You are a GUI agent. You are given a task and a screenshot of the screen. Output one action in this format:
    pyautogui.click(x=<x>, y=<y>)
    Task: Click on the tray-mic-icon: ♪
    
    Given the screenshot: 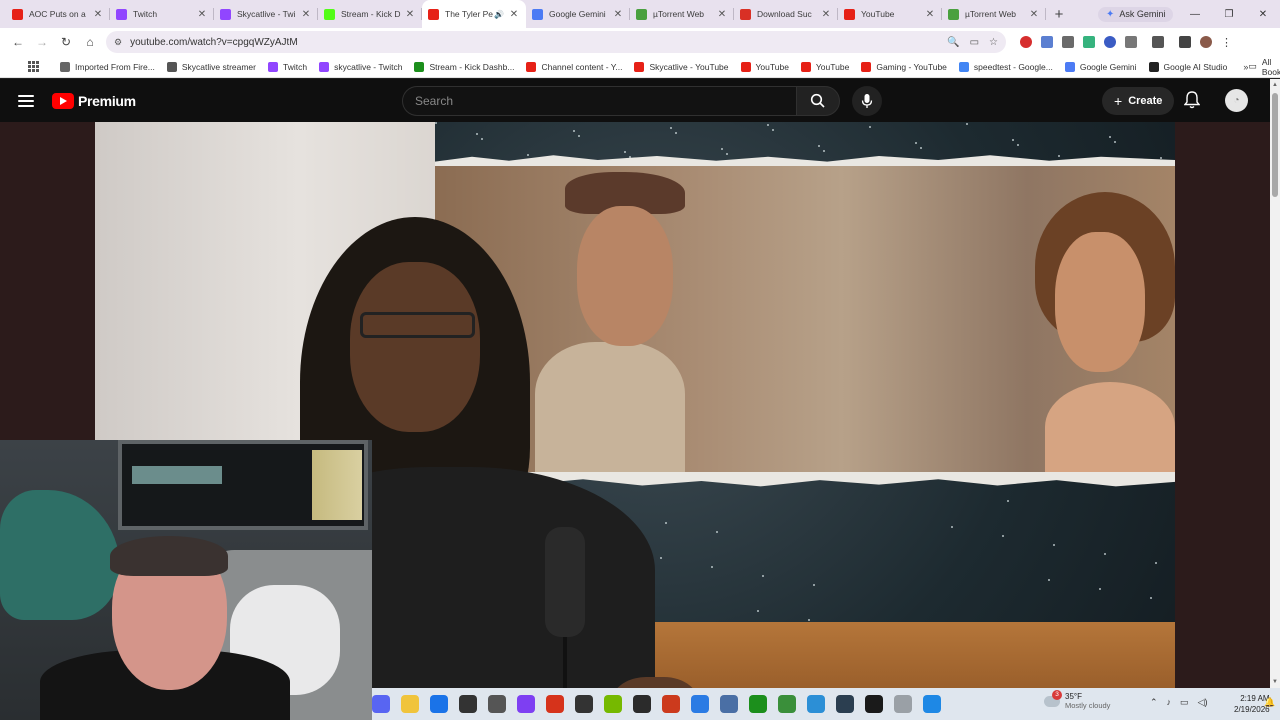 What is the action you would take?
    pyautogui.click(x=1169, y=702)
    